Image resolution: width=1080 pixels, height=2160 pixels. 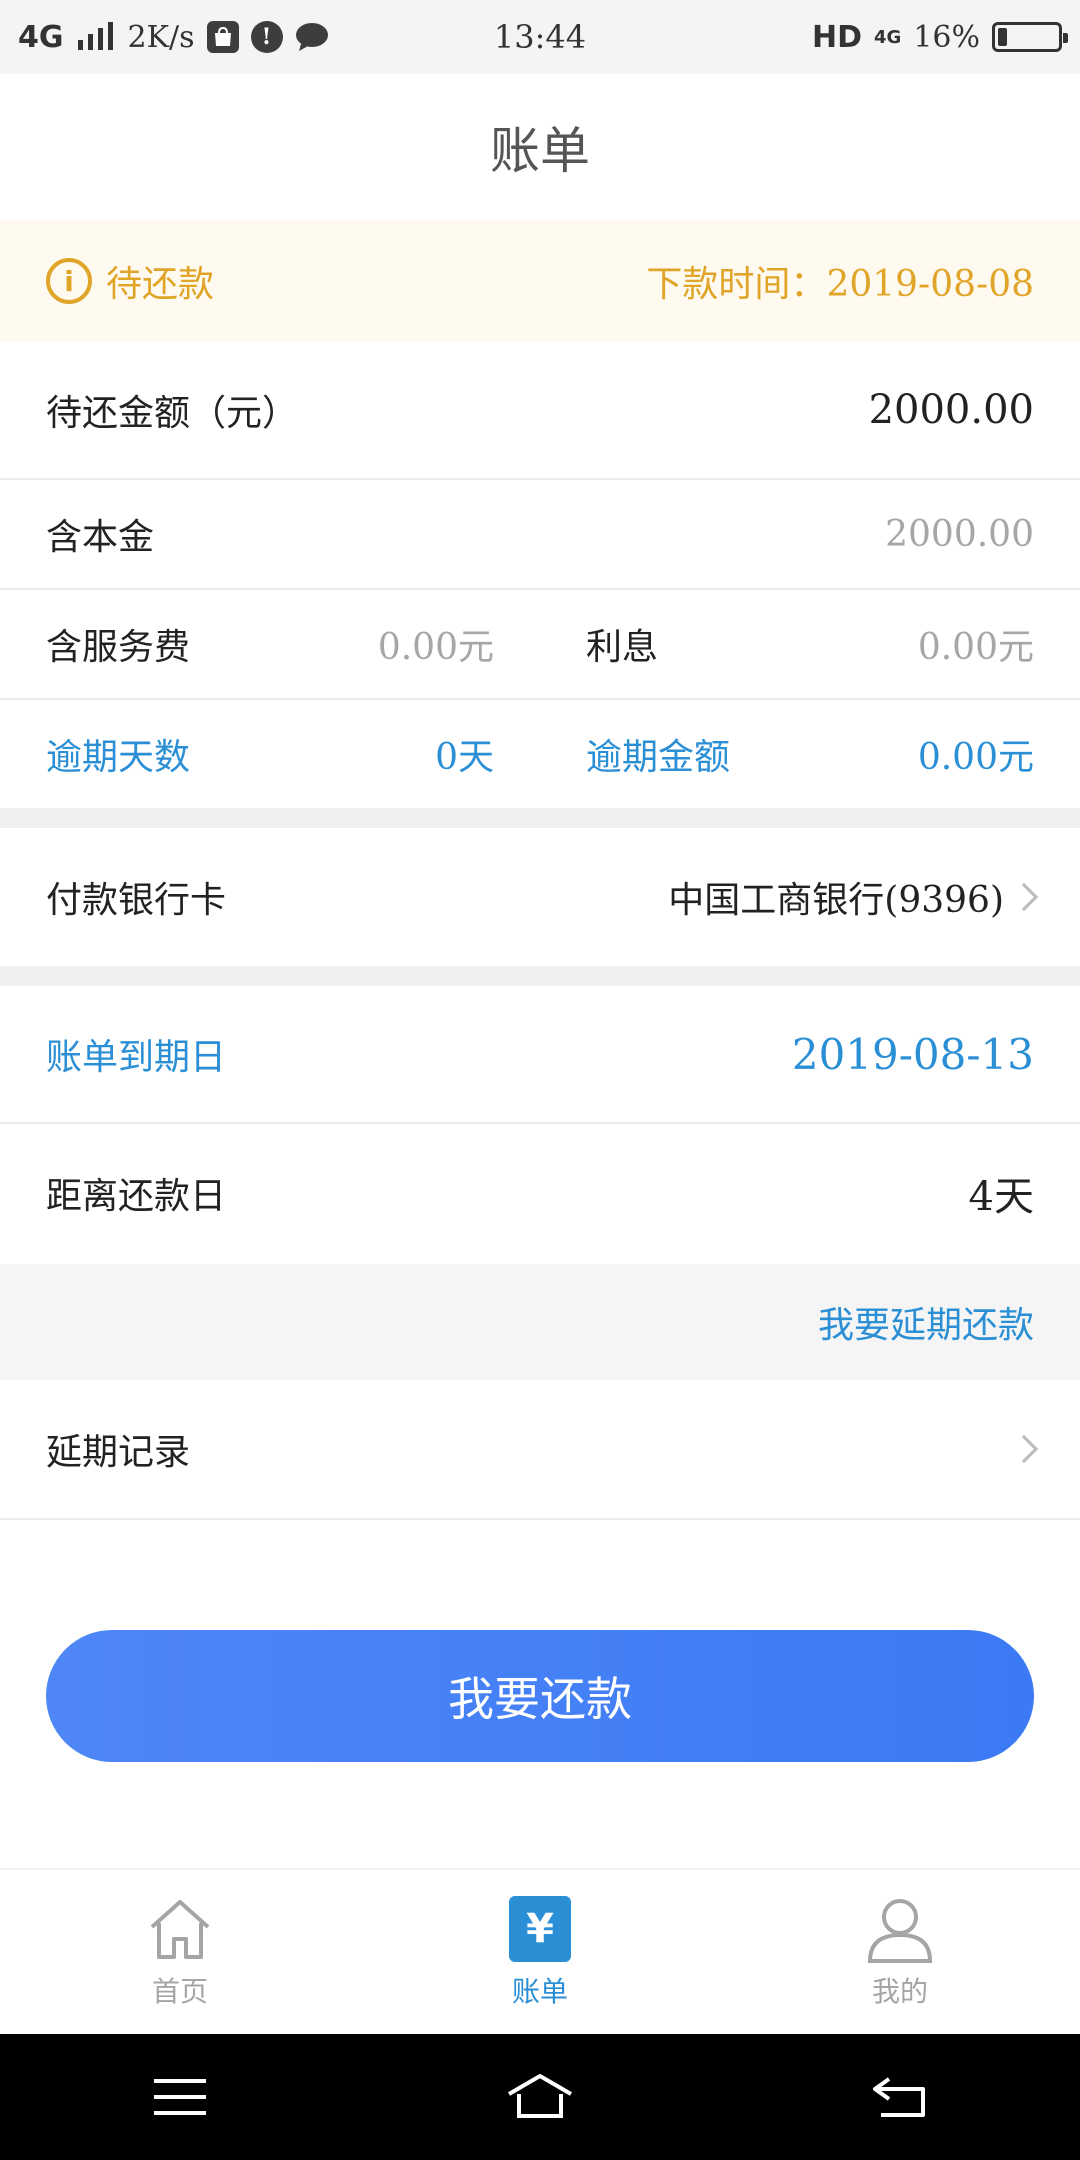 What do you see at coordinates (160, 284) in the screenshot?
I see `notice-status-text: 待还款` at bounding box center [160, 284].